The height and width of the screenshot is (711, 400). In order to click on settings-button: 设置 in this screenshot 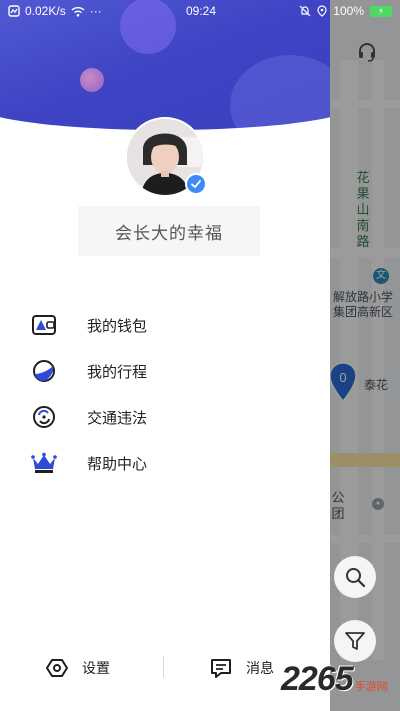, I will do `click(78, 668)`.